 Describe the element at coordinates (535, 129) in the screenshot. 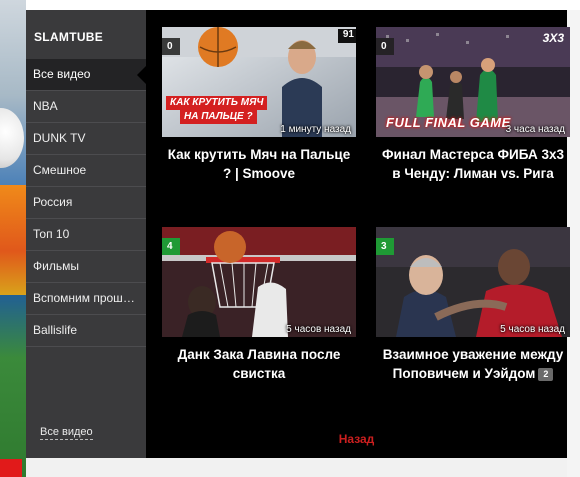

I see `video-time: 3 часа назад` at that location.